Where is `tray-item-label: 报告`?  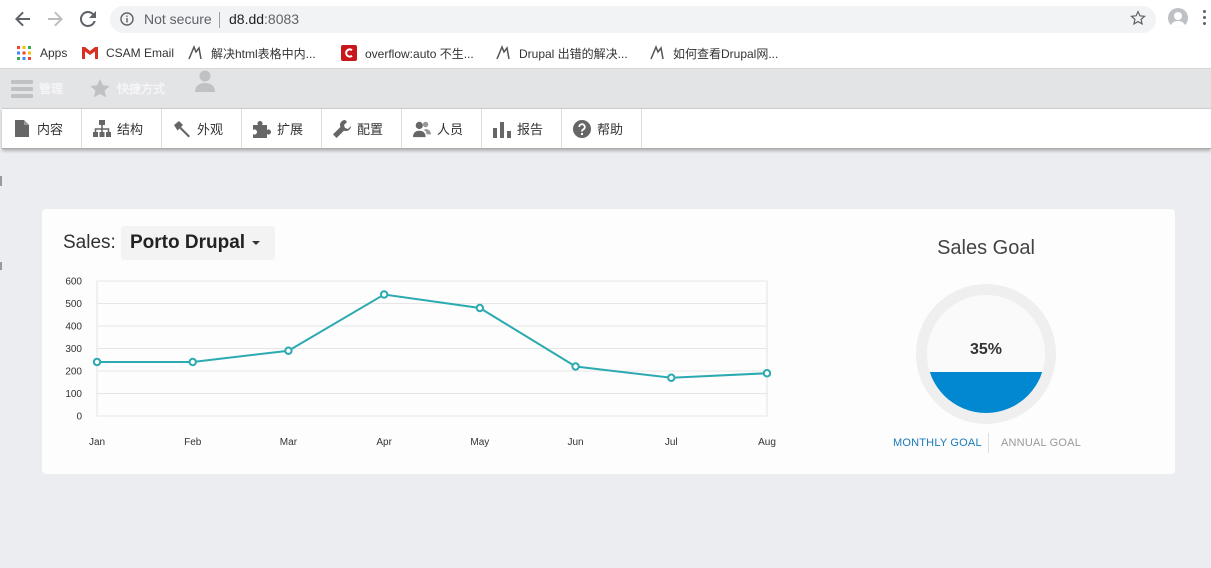
tray-item-label: 报告 is located at coordinates (530, 129).